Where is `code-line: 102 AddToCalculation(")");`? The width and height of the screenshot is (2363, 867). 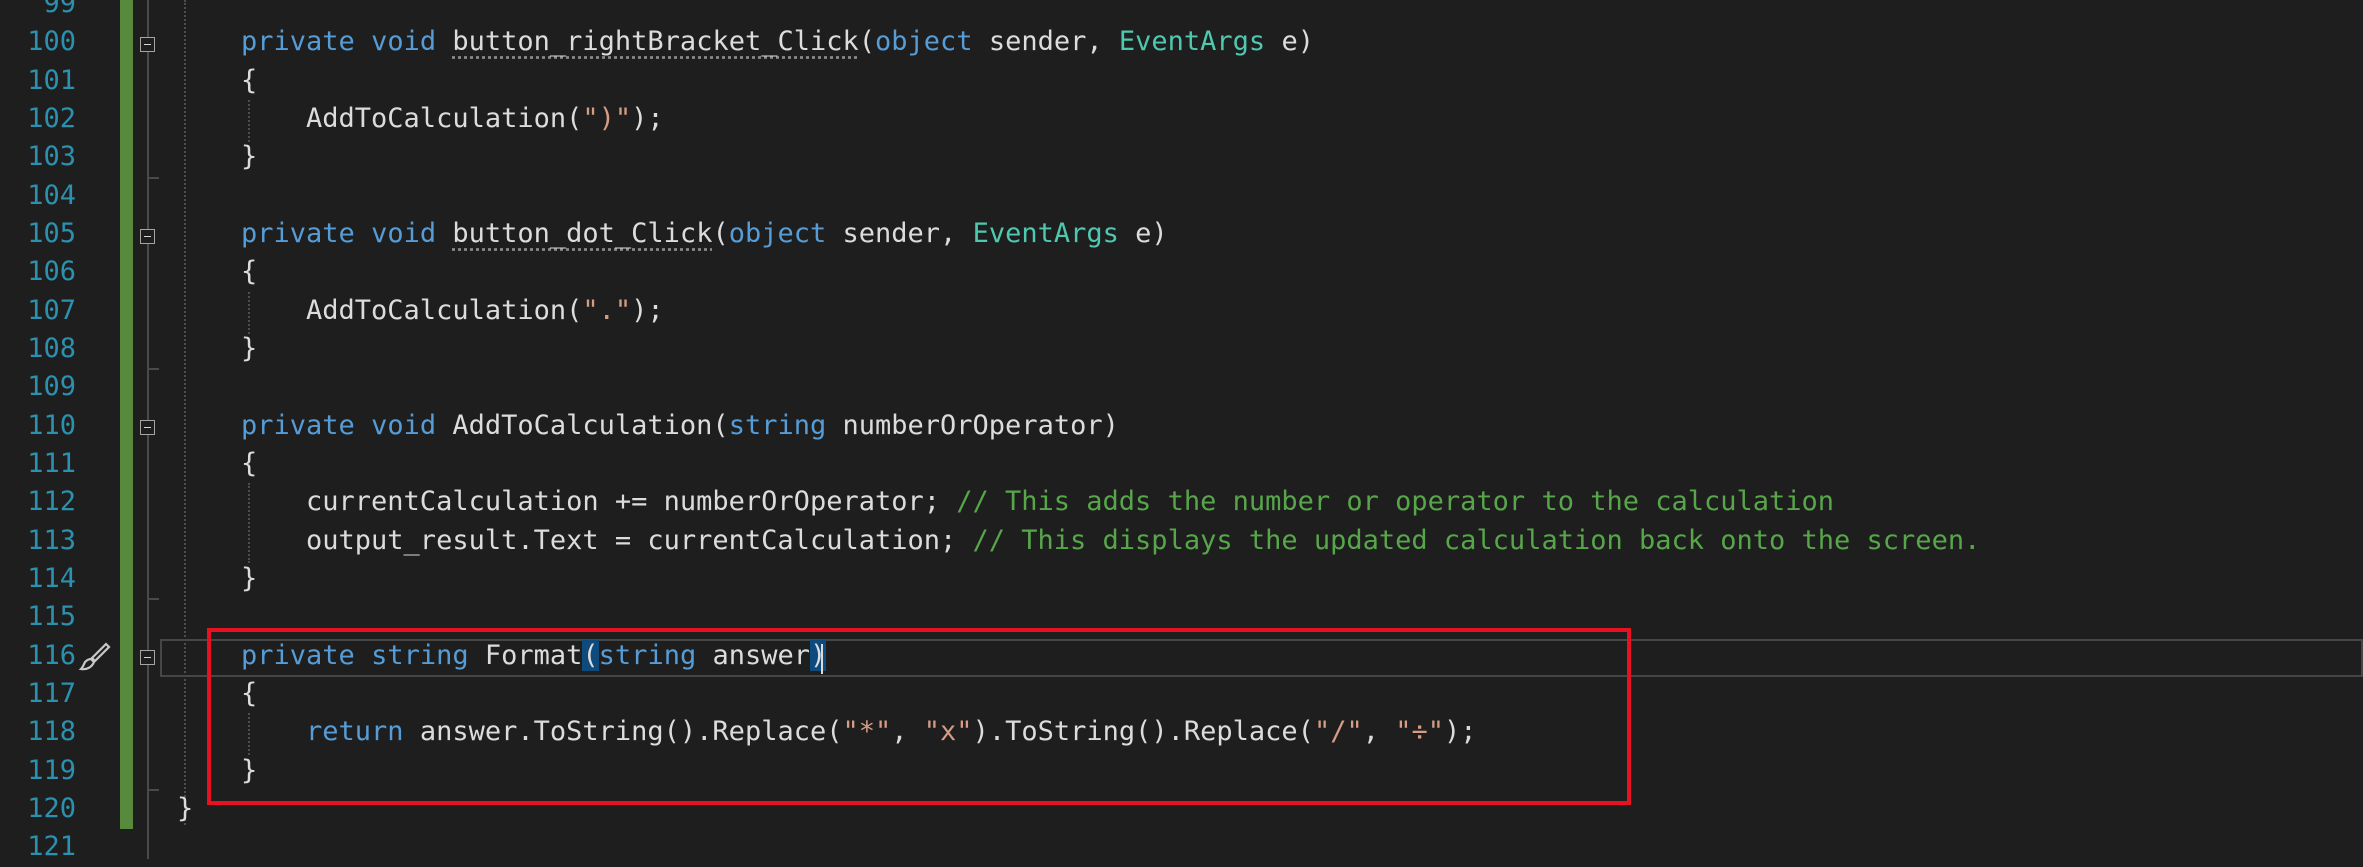 code-line: 102 AddToCalculation(")"); is located at coordinates (1181, 119).